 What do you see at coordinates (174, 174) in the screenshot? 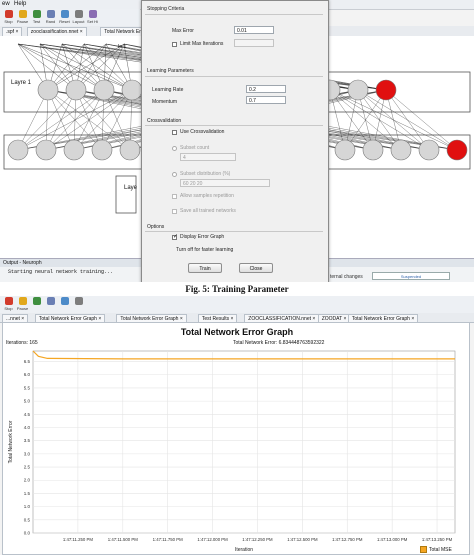
I see `subset-distribution-radio` at bounding box center [174, 174].